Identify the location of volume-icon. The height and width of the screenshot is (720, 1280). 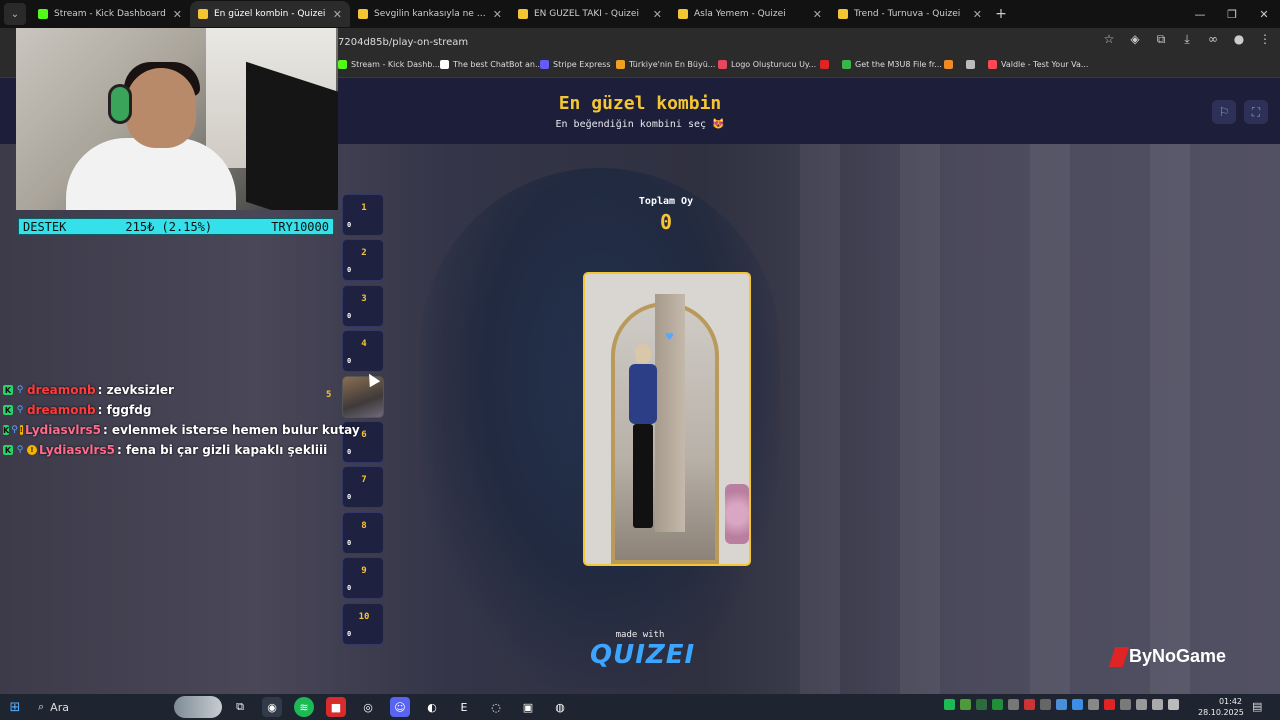
(1173, 704).